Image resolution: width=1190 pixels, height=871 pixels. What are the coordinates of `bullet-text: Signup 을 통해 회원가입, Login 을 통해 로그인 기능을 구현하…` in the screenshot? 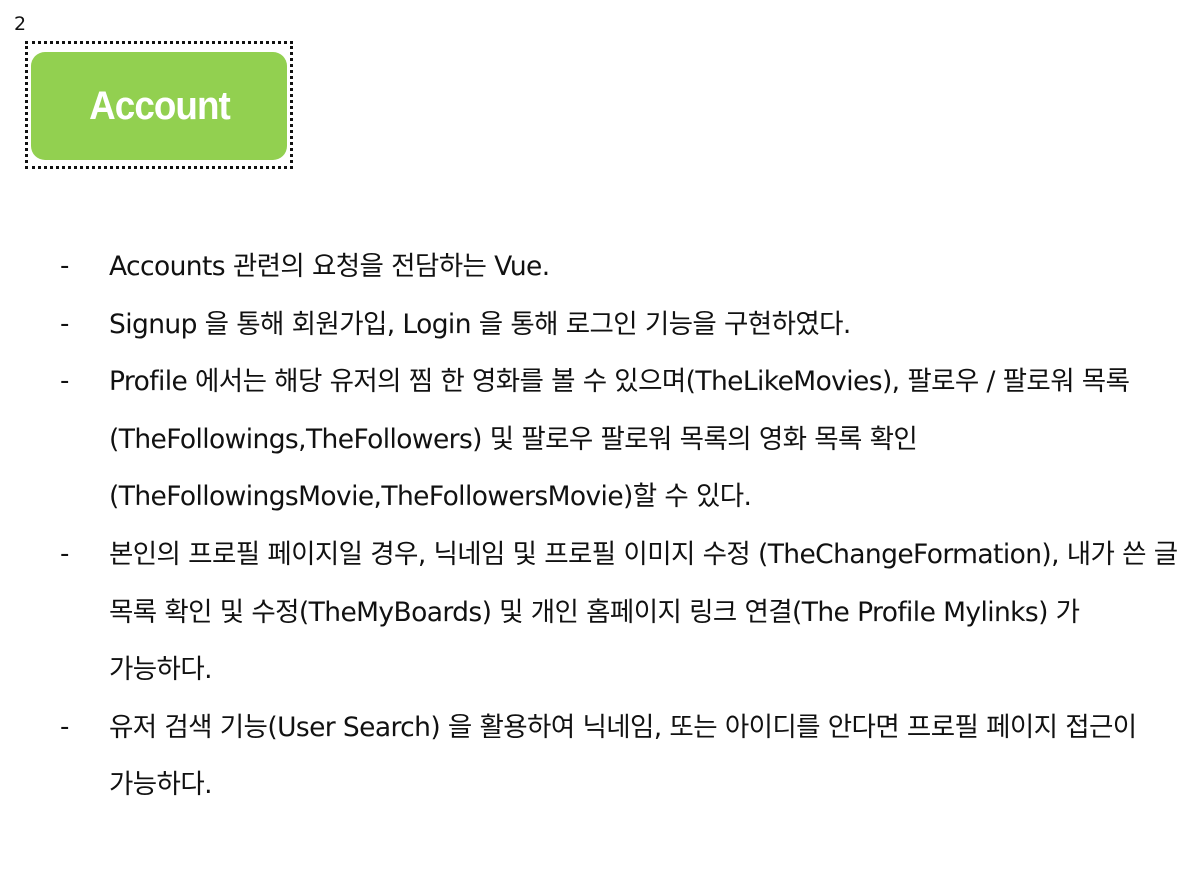 It's located at (480, 324).